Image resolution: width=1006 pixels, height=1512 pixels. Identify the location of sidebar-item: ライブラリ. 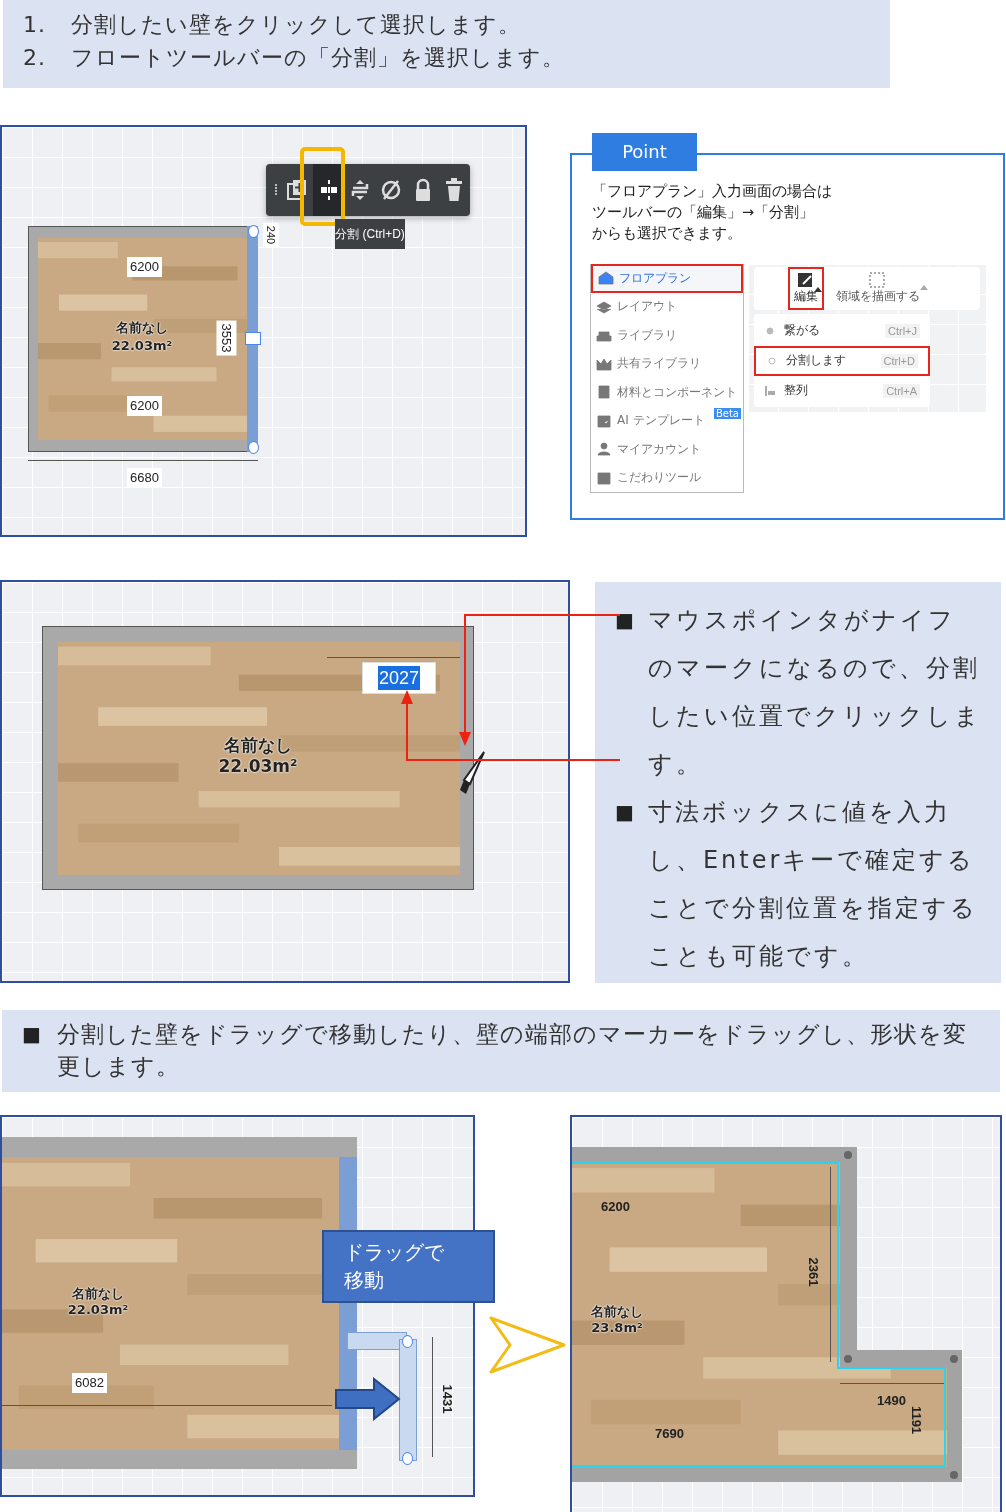
(667, 335).